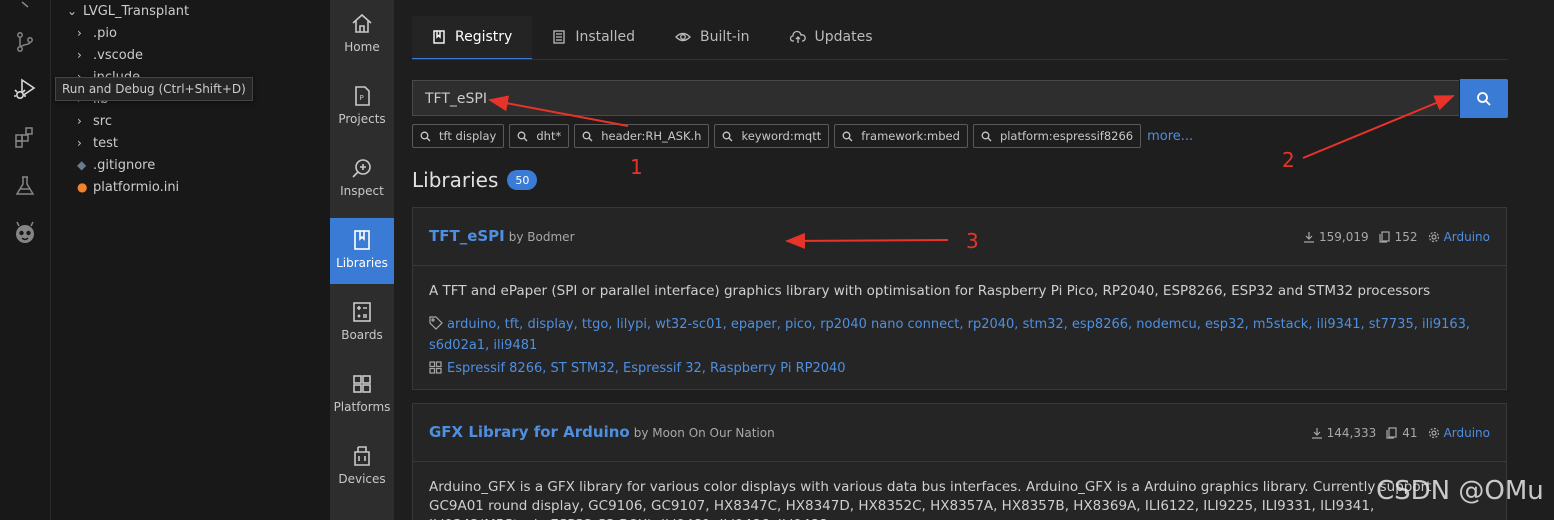 This screenshot has width=1554, height=520. Describe the element at coordinates (724, 37) in the screenshot. I see `tab-label: Built-in` at that location.